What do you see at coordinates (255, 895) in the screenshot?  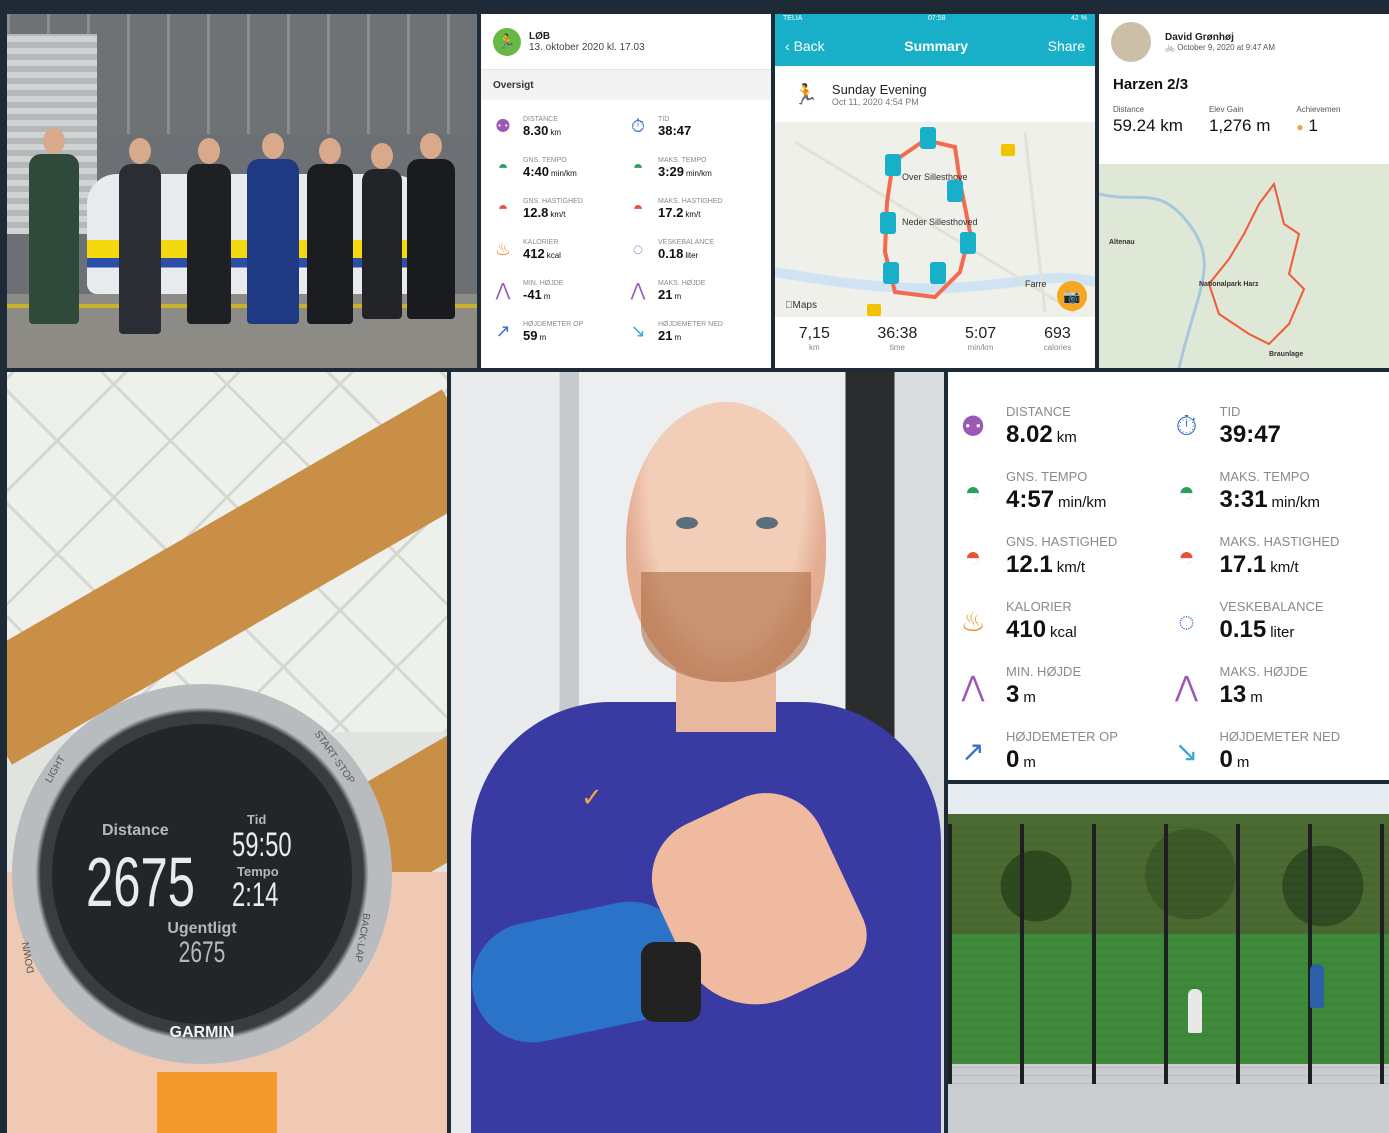 I see `watch-tempo-value: 2:14` at bounding box center [255, 895].